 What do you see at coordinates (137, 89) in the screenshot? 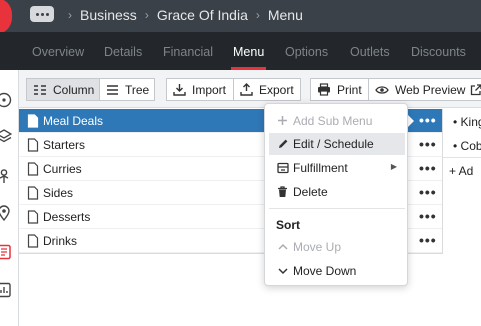
I see `tree-view-label: Tree` at bounding box center [137, 89].